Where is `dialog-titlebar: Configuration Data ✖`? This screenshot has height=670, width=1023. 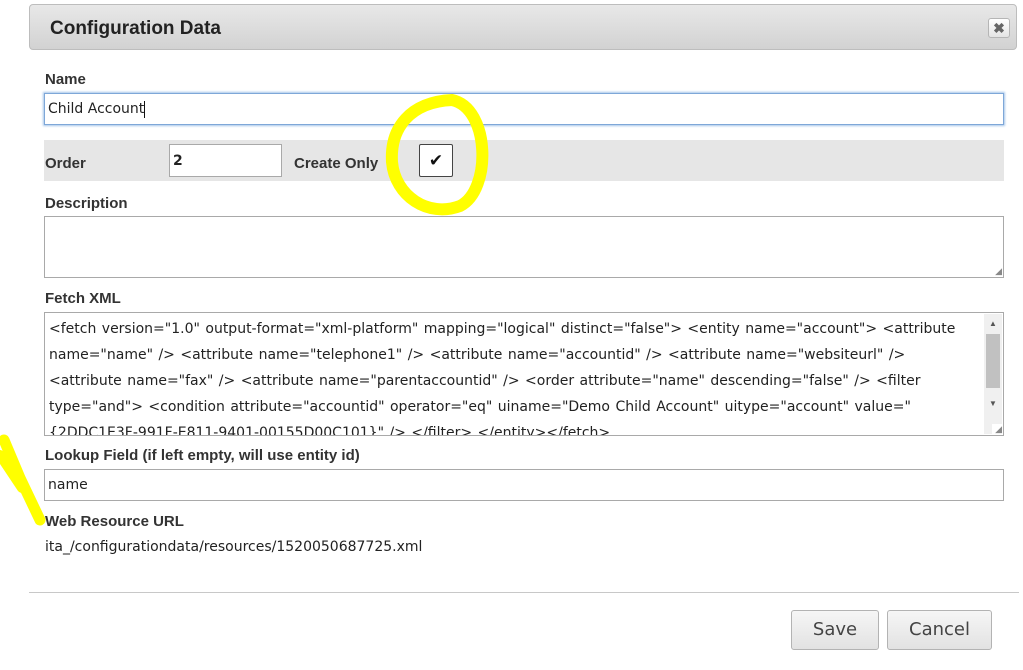 dialog-titlebar: Configuration Data ✖ is located at coordinates (523, 27).